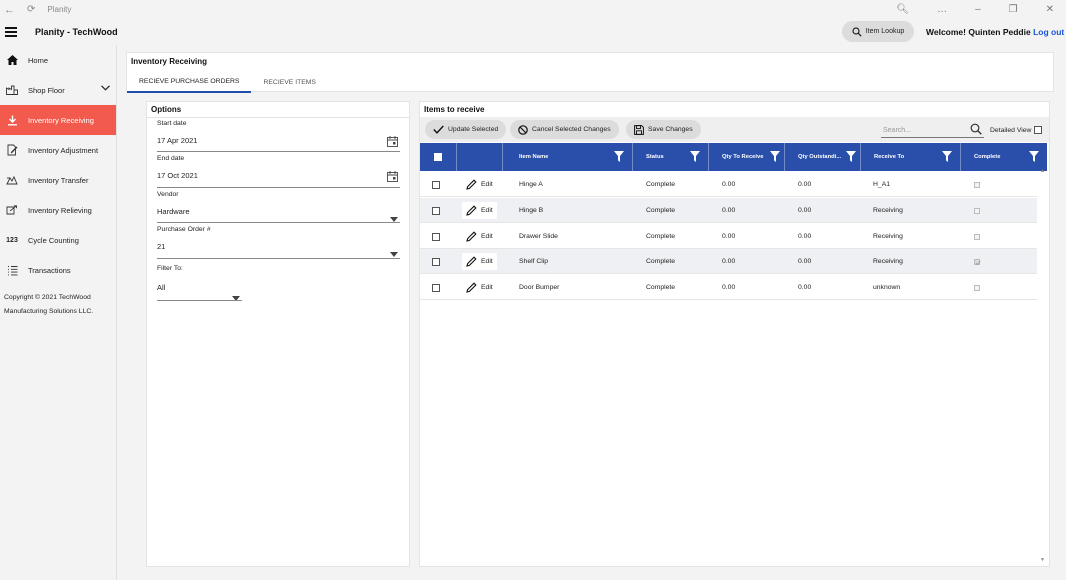 This screenshot has width=1066, height=580. I want to click on filter-to-select: Filter To: All, so click(199, 284).